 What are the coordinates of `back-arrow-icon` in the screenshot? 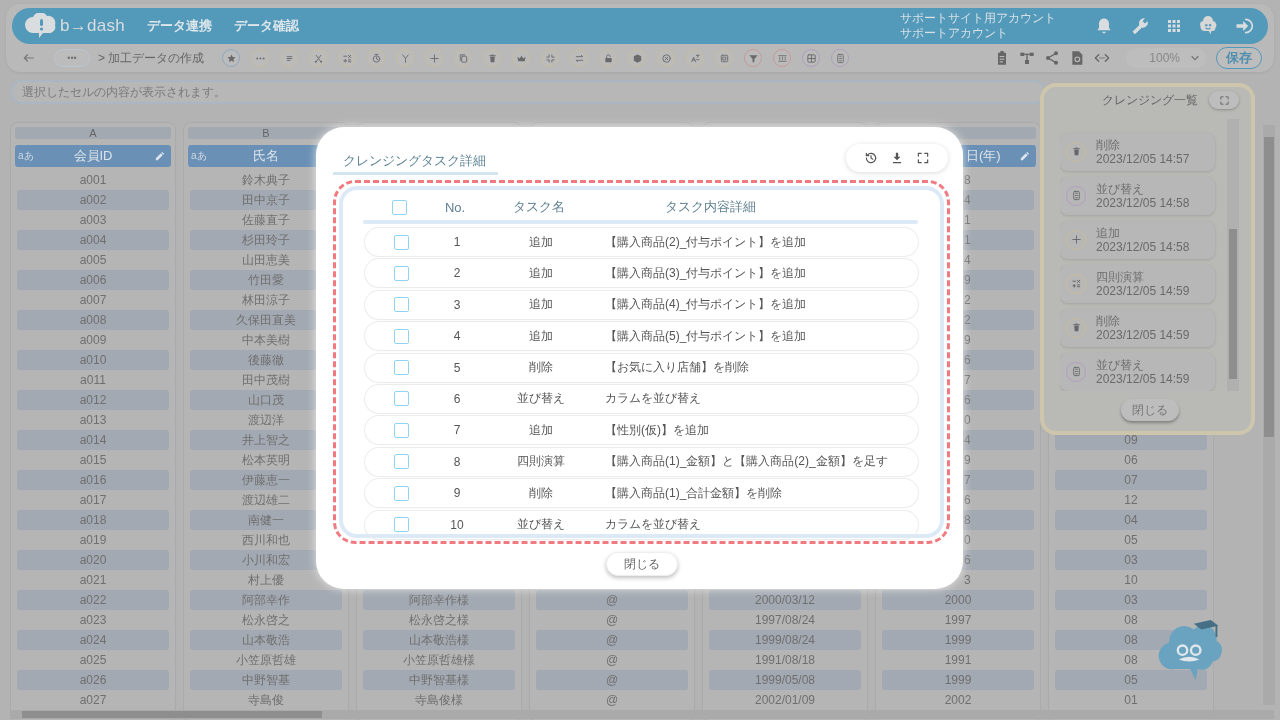 It's located at (29, 58).